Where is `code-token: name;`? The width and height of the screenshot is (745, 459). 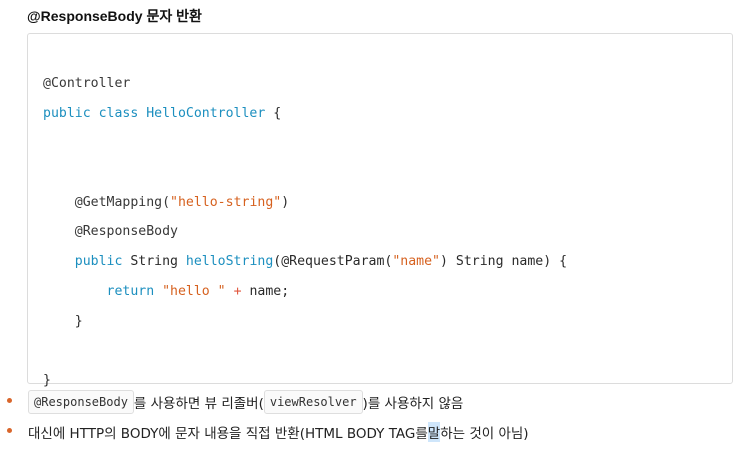
code-token: name; is located at coordinates (269, 291).